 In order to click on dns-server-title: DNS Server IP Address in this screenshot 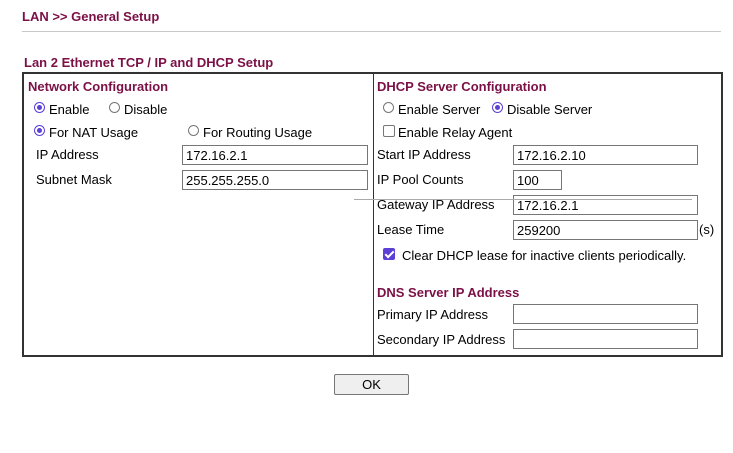, I will do `click(448, 292)`.